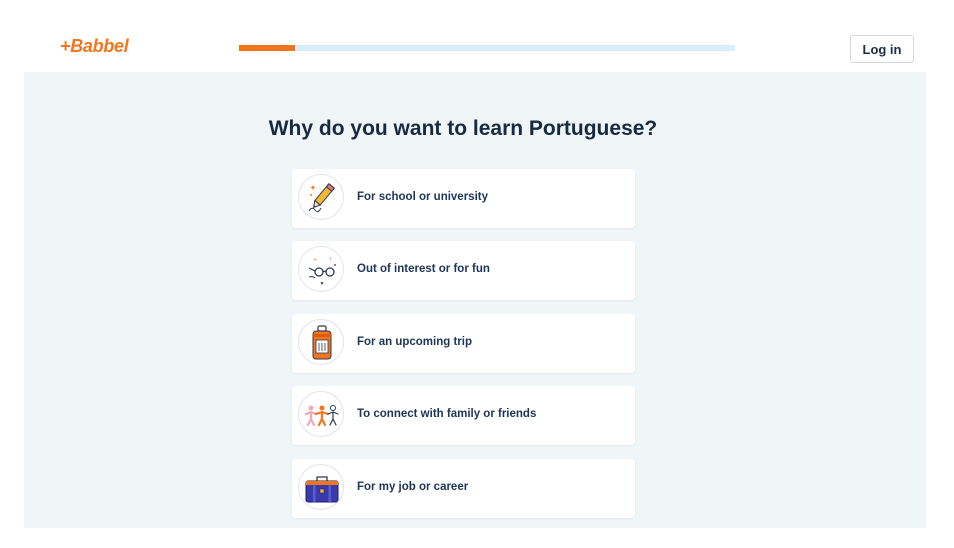 The width and height of the screenshot is (954, 548). What do you see at coordinates (321, 342) in the screenshot?
I see `suitcase-icon` at bounding box center [321, 342].